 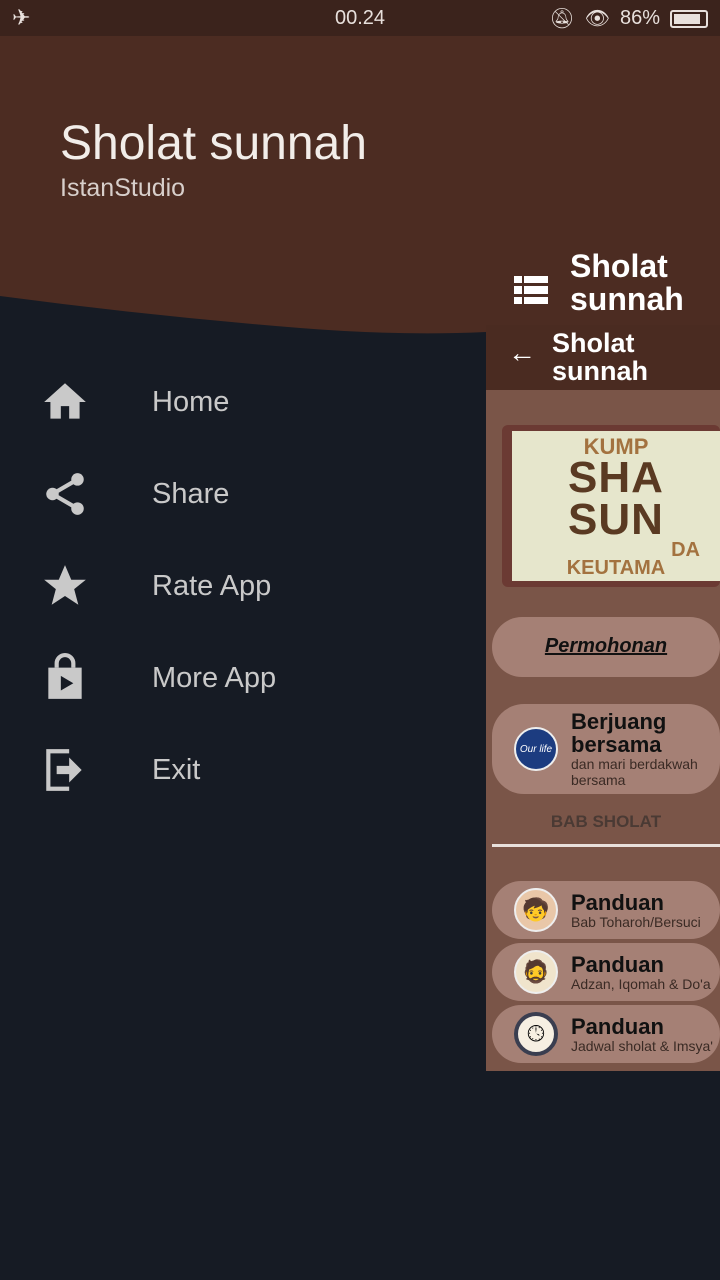 What do you see at coordinates (243, 494) in the screenshot?
I see `drawer-item-share: Share` at bounding box center [243, 494].